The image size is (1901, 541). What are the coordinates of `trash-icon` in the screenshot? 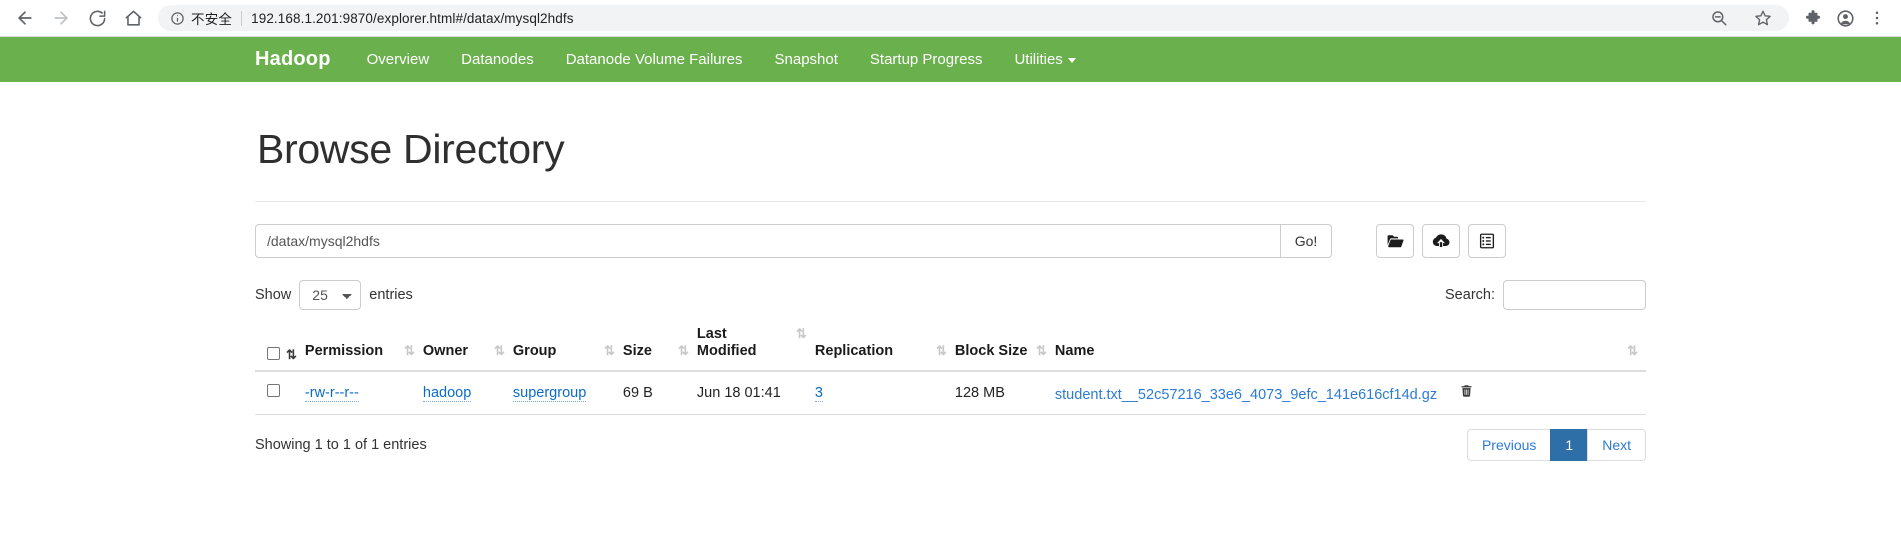 It's located at (1466, 394).